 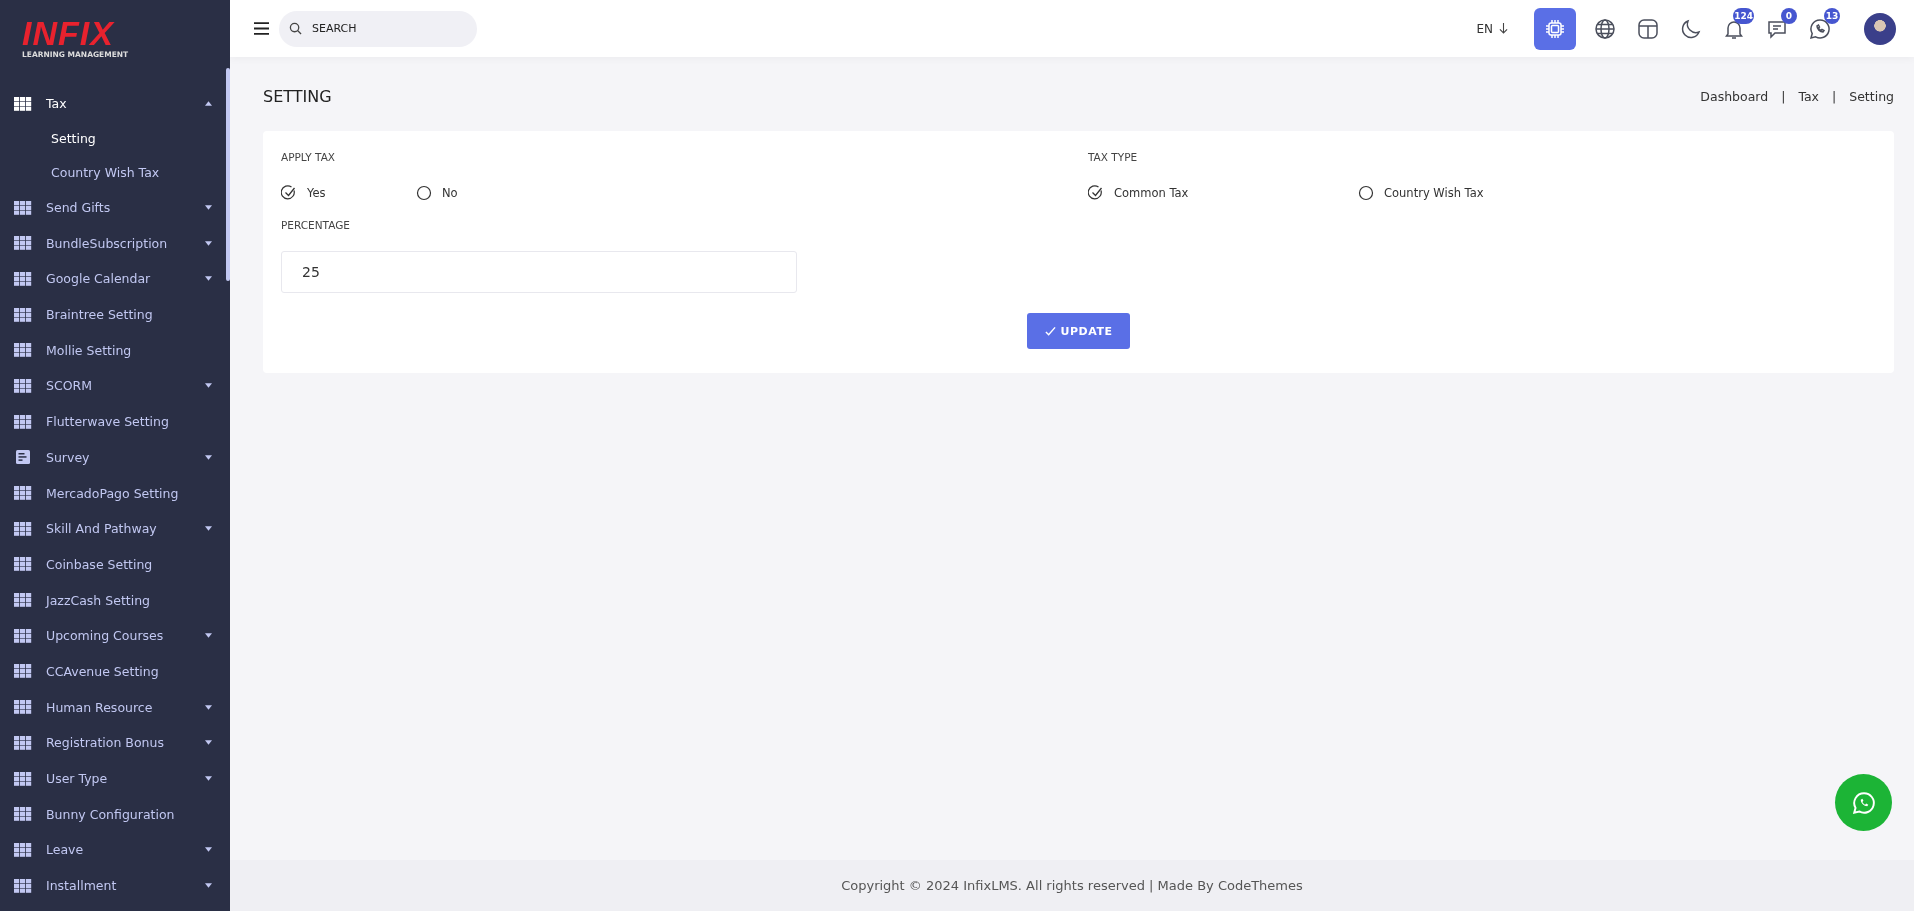 I want to click on update-button: UPDATE, so click(x=1078, y=331).